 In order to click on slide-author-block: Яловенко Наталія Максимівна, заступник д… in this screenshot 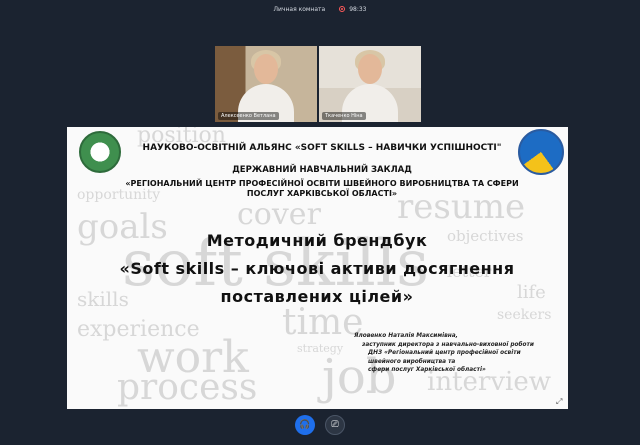, I will do `click(459, 353)`.